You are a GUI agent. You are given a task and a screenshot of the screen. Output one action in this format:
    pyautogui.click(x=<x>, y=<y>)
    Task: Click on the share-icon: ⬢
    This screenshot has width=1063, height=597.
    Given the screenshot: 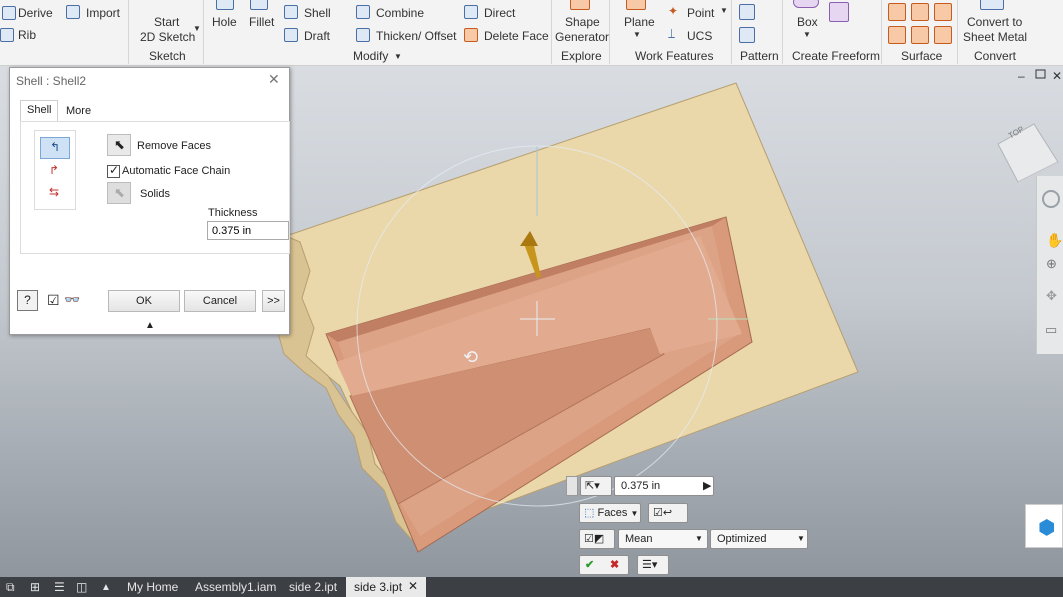 What is the action you would take?
    pyautogui.click(x=1046, y=527)
    